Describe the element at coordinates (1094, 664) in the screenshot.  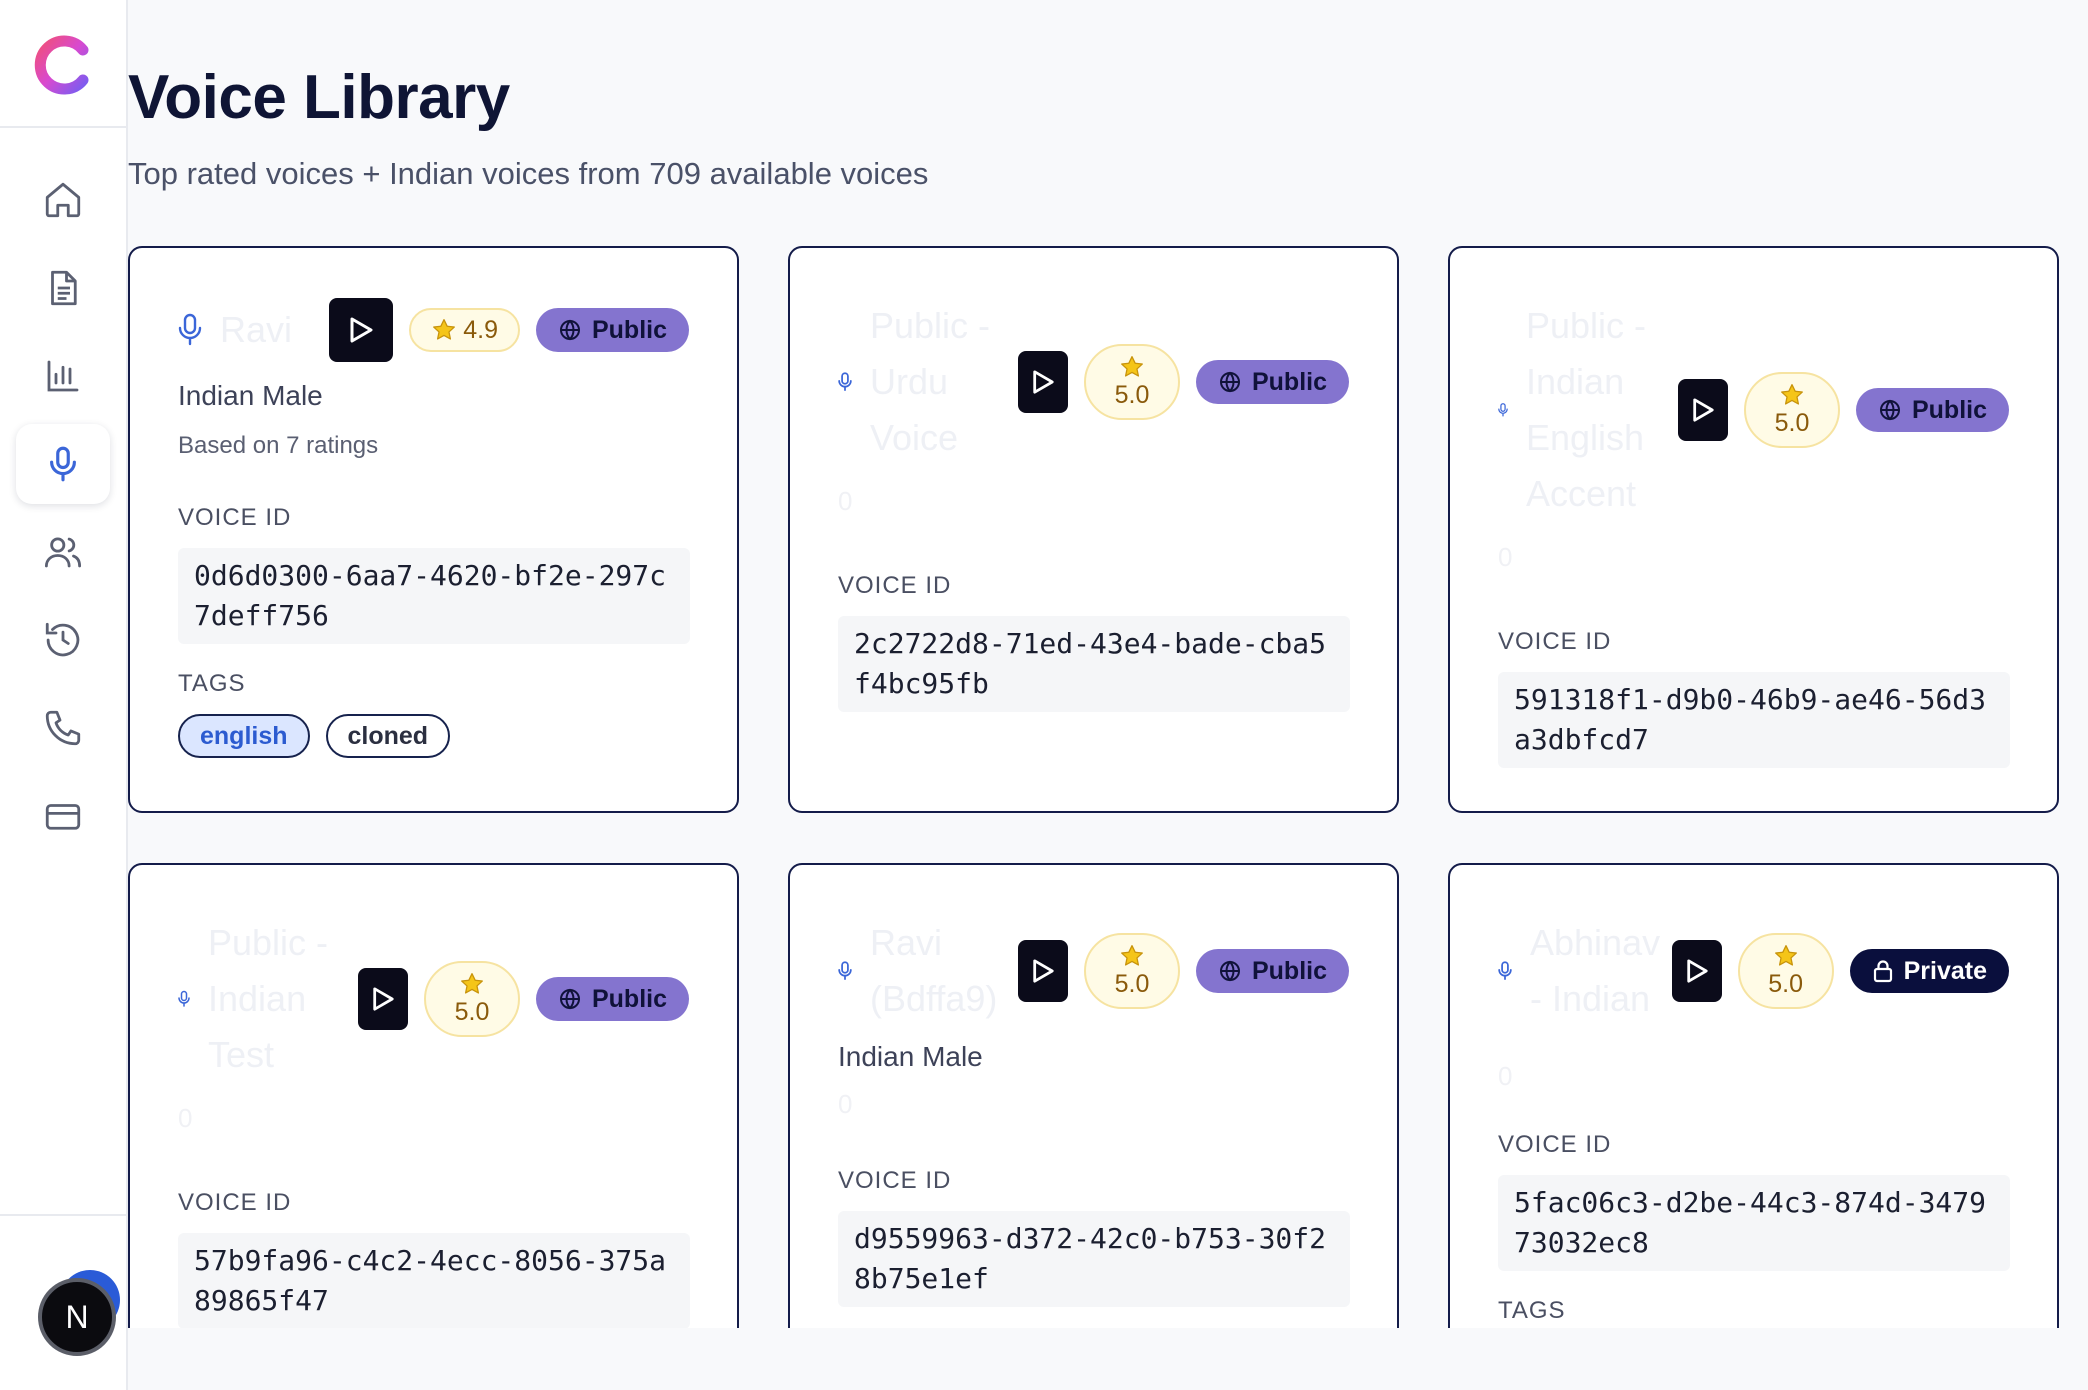
I see `voice-id-value: 2c2722d8-71ed-43e4-bade-cba5f4bc95fb` at that location.